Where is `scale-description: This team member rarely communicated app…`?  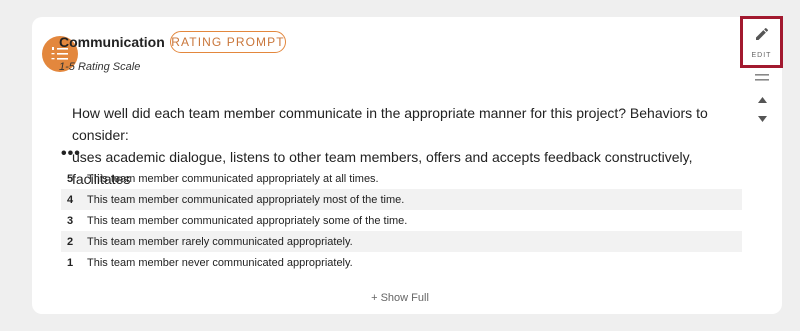
scale-description: This team member rarely communicated app… is located at coordinates (220, 241).